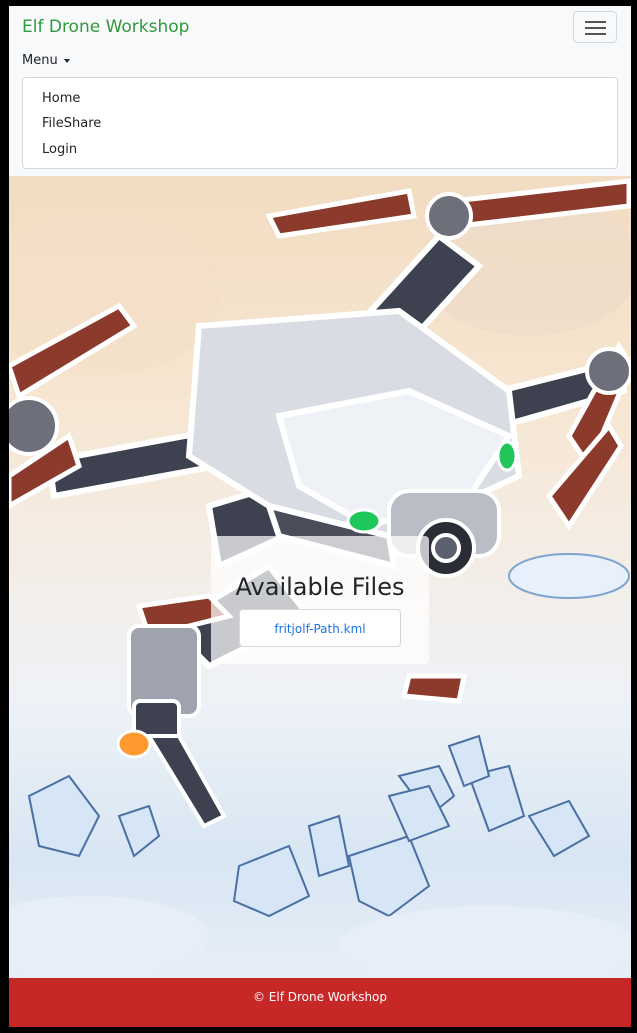  What do you see at coordinates (320, 587) in the screenshot?
I see `available-files-heading: Available Files` at bounding box center [320, 587].